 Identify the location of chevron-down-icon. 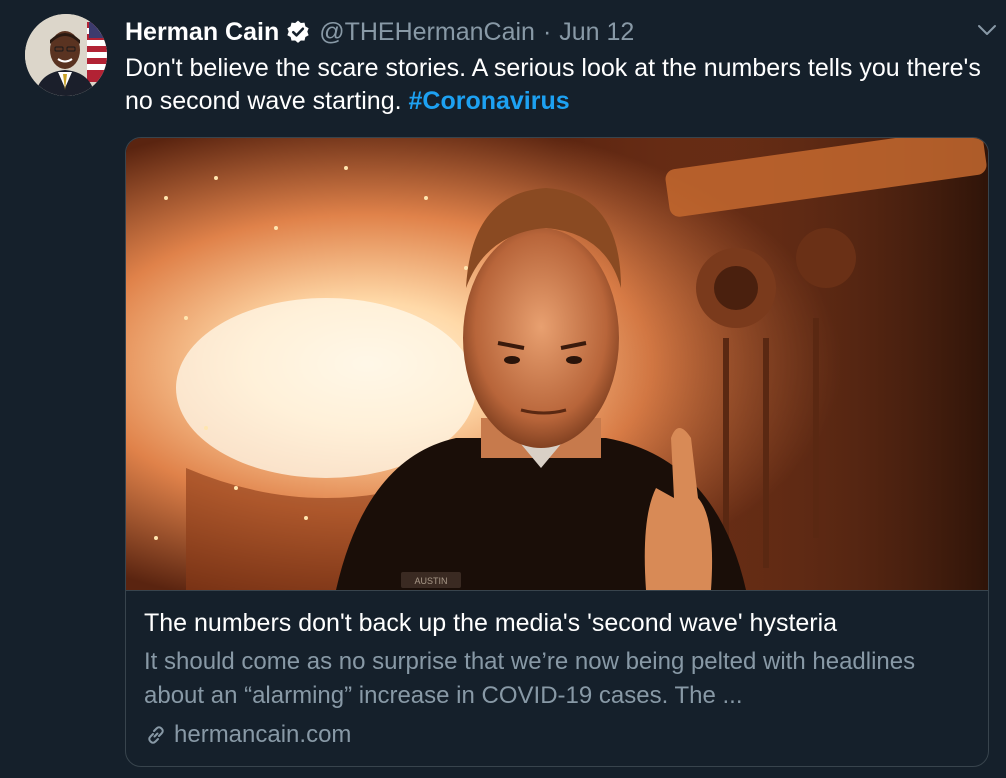
(987, 30).